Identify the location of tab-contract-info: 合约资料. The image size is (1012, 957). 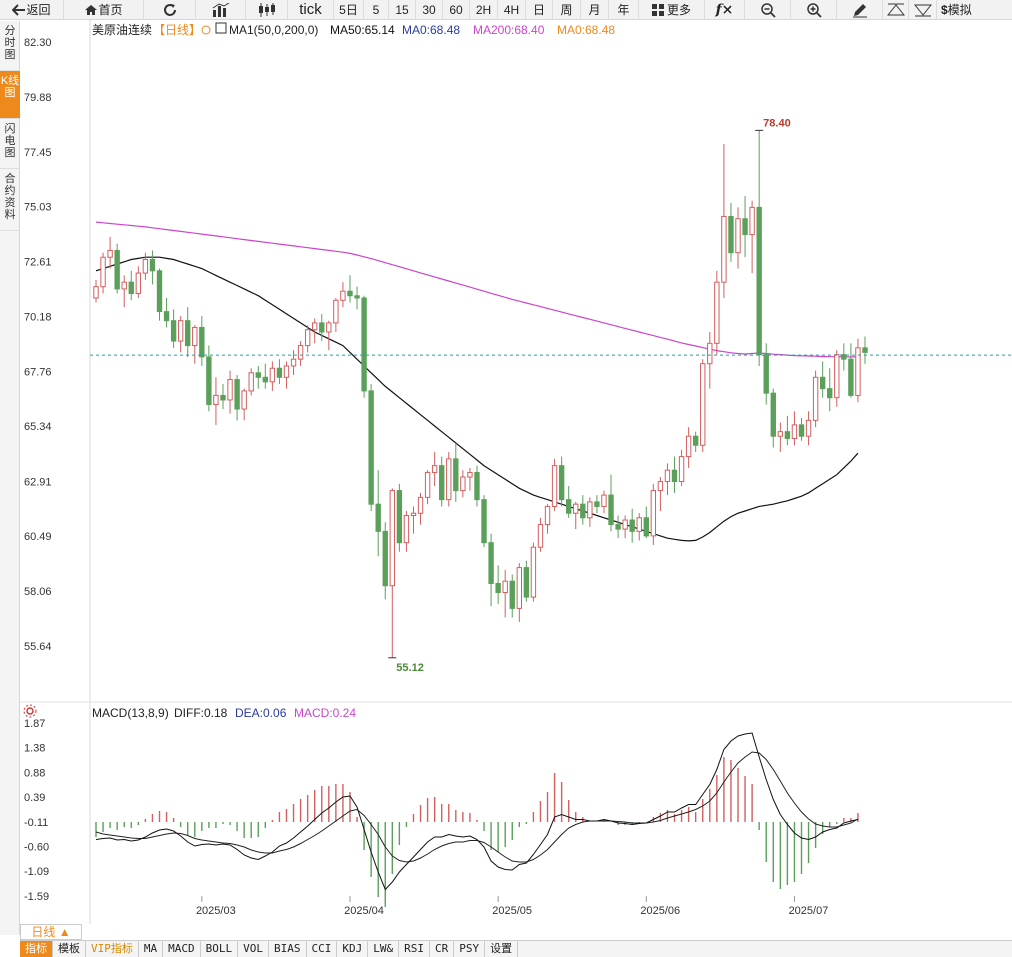
(10, 200).